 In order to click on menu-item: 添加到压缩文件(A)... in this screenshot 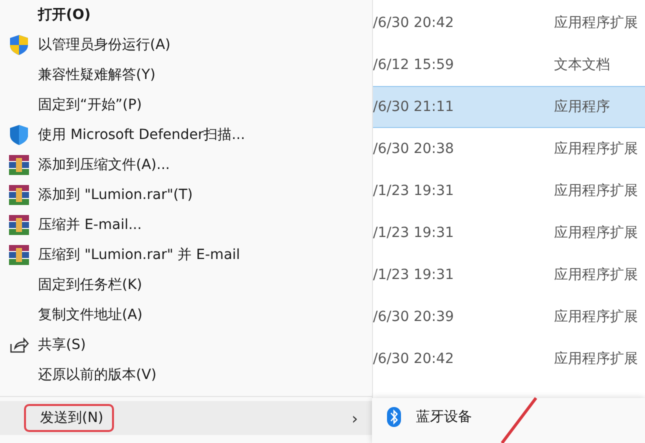, I will do `click(104, 165)`.